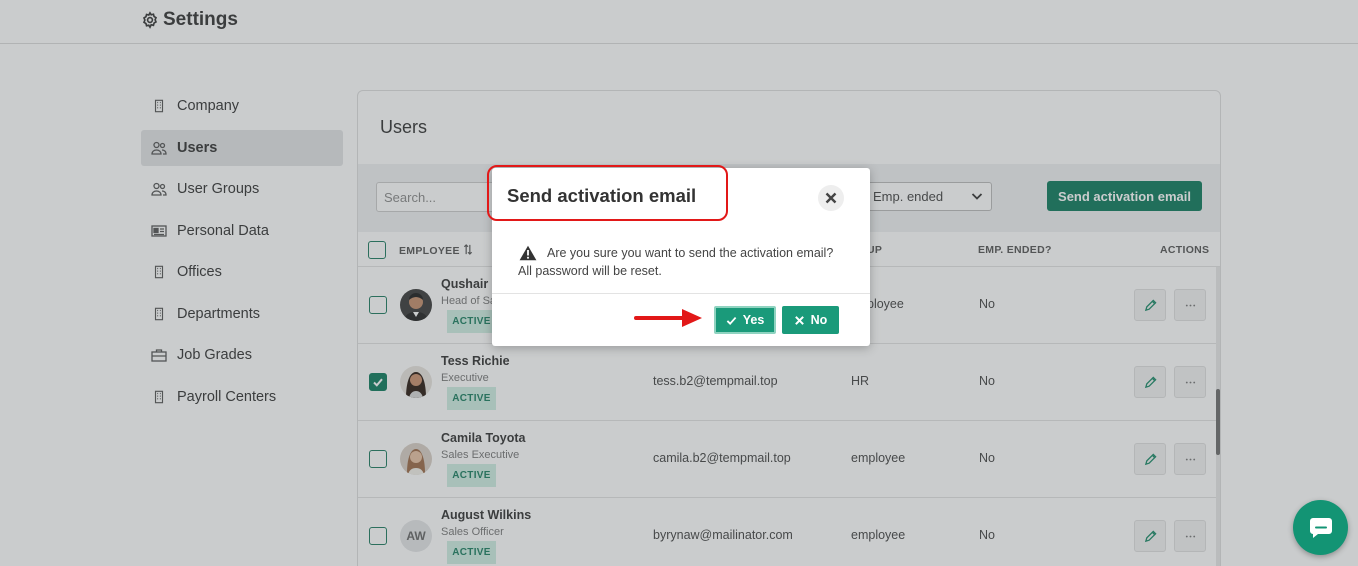 The image size is (1358, 566). What do you see at coordinates (681, 293) in the screenshot?
I see `dialog-divider` at bounding box center [681, 293].